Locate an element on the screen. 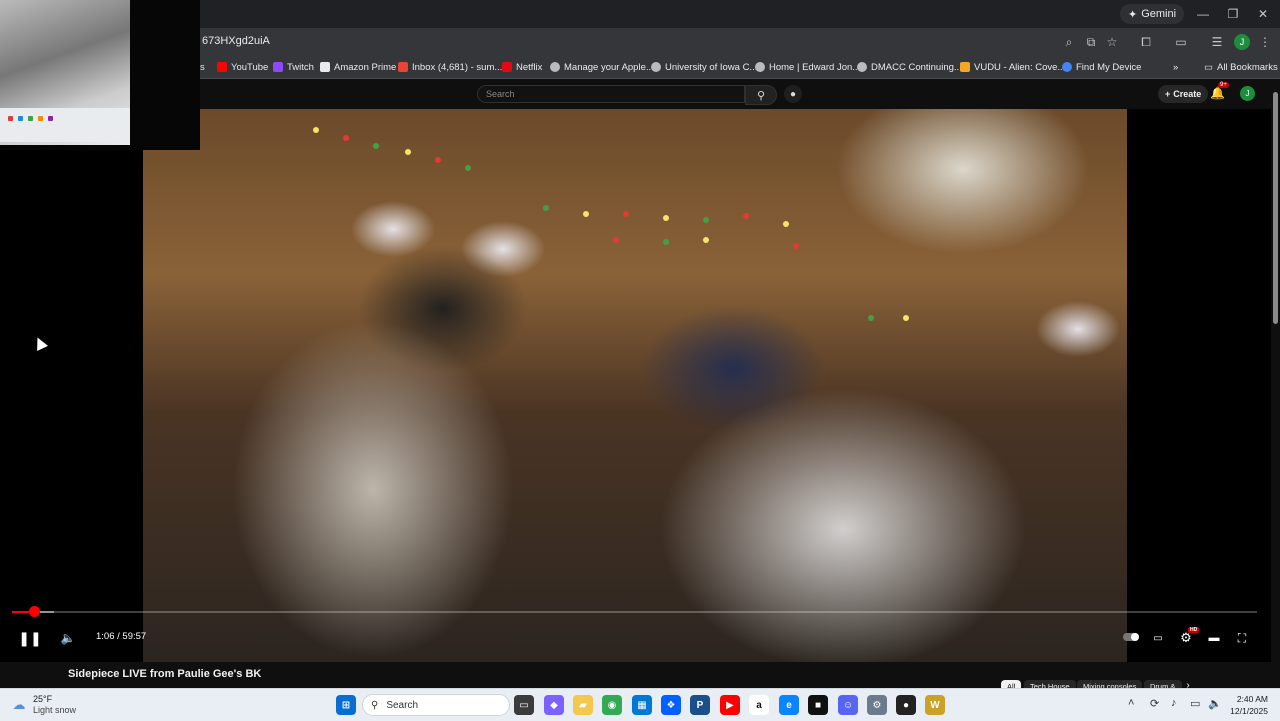 Image resolution: width=1280 pixels, height=721 pixels. task-view-icon: ▭ is located at coordinates (524, 705).